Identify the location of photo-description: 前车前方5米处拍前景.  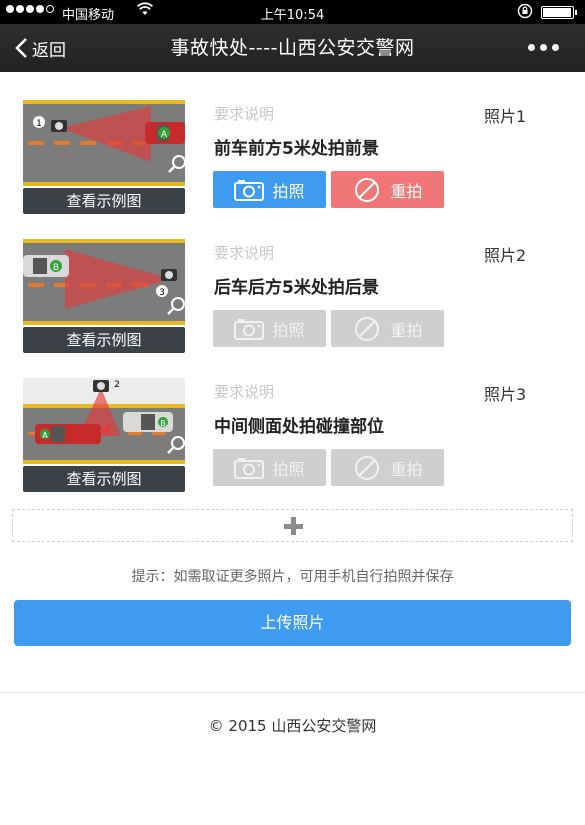
(296, 149).